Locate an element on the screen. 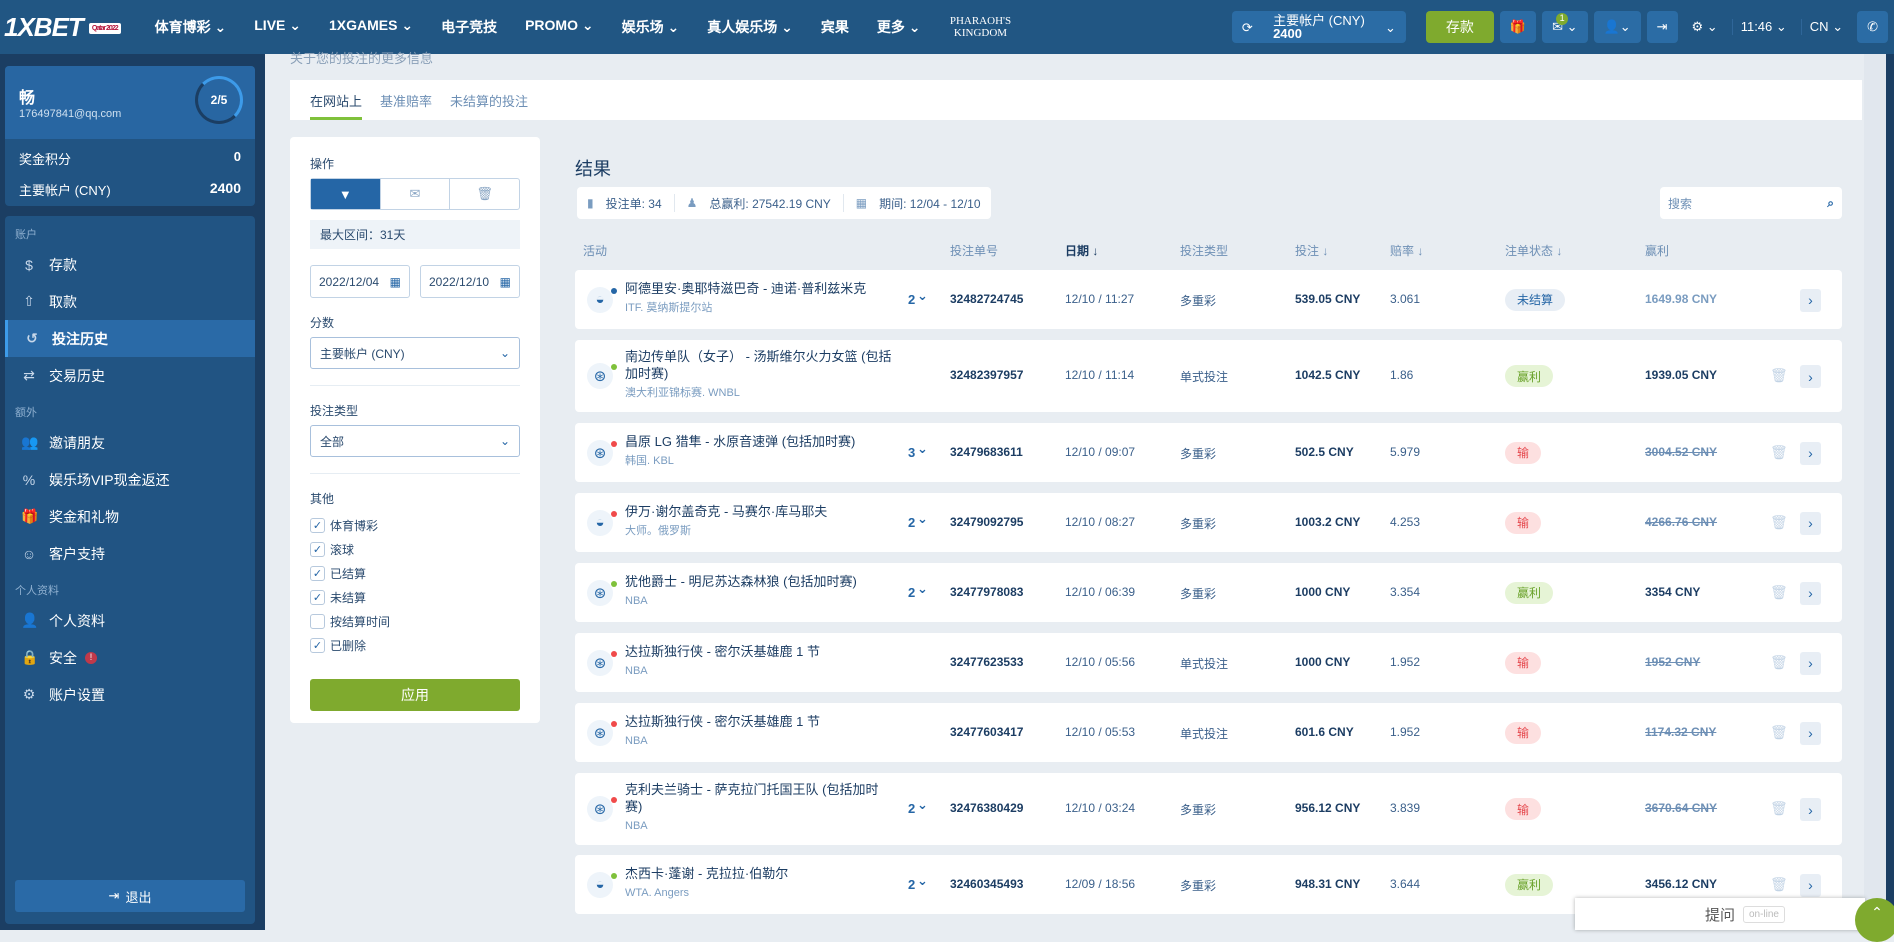 The height and width of the screenshot is (942, 1894). sidebar-item: 🔒 安全! is located at coordinates (130, 657).